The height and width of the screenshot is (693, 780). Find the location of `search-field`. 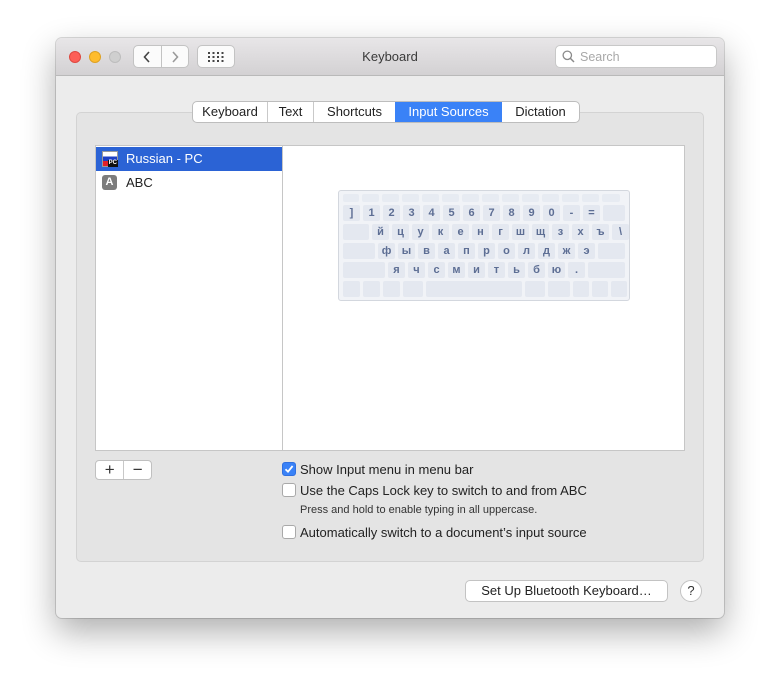

search-field is located at coordinates (636, 56).